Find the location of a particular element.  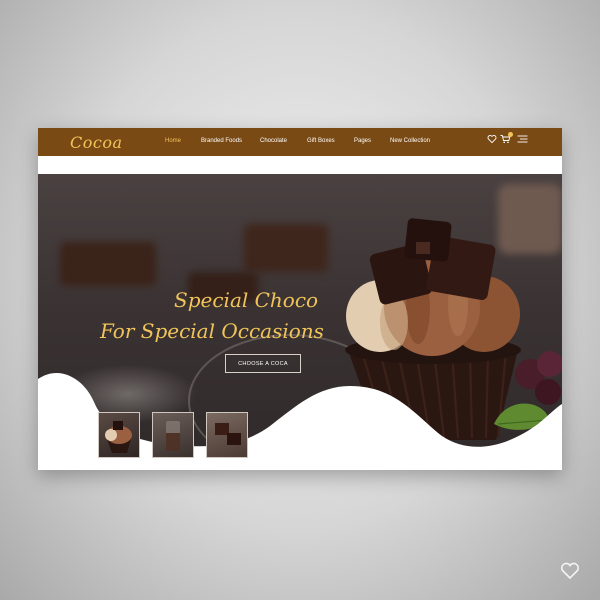

cupcake-thumbnail is located at coordinates (119, 435).